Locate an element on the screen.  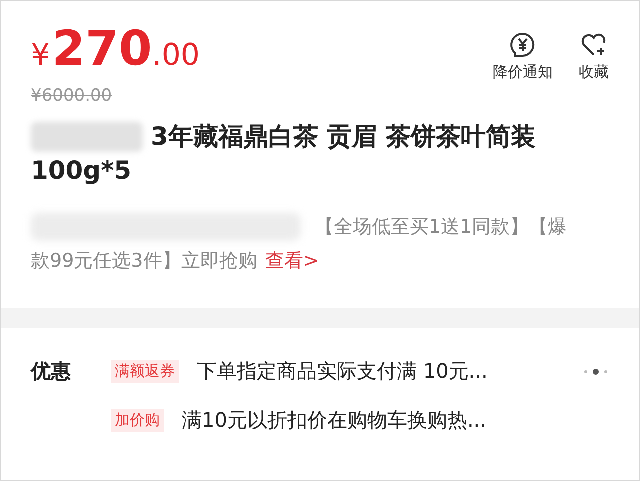
sale-price: ¥270.00 is located at coordinates (115, 49).